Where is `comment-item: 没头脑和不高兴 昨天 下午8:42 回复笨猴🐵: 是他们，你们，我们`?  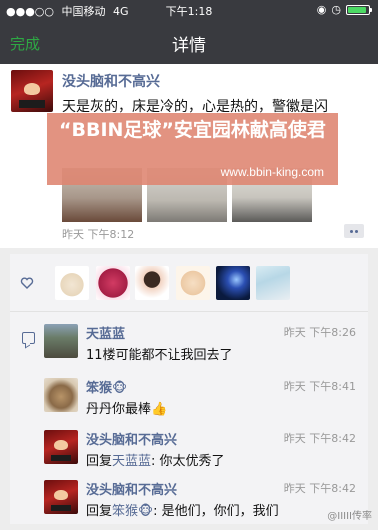 comment-item: 没头脑和不高兴 昨天 下午8:42 回复笨猴🐵: 是他们，你们，我们 is located at coordinates (203, 501).